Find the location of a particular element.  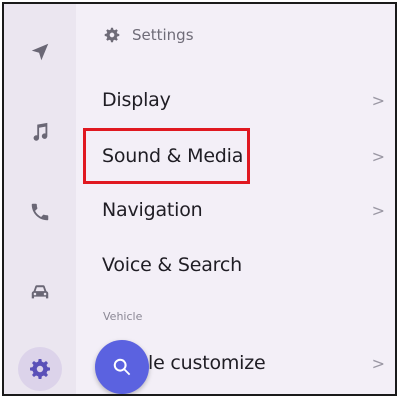

rail-button-media is located at coordinates (40, 132).